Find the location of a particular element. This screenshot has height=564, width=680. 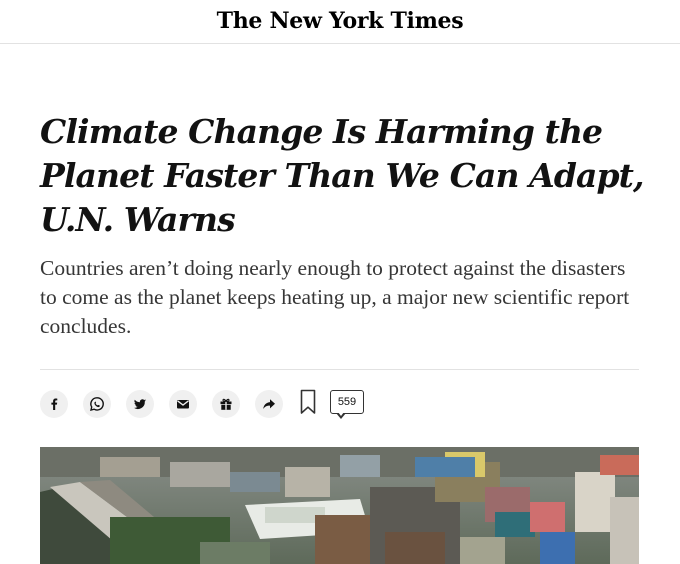

email-share-button is located at coordinates (183, 404).